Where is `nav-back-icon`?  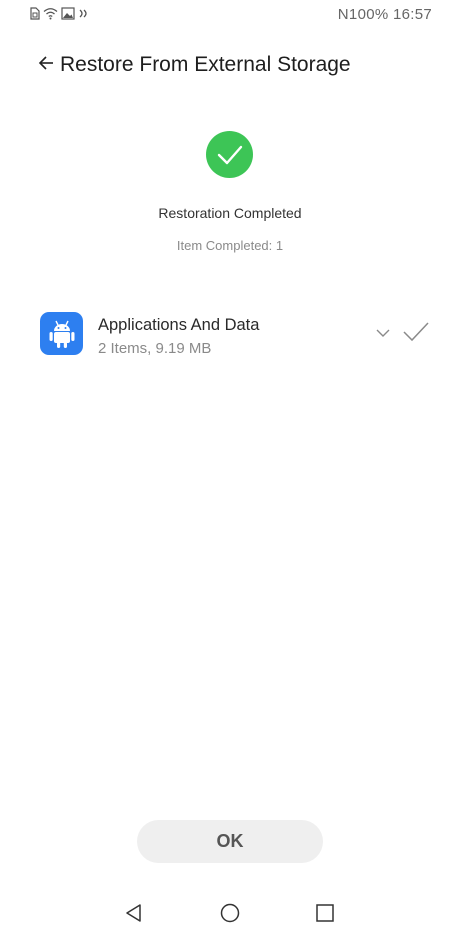 nav-back-icon is located at coordinates (134, 913).